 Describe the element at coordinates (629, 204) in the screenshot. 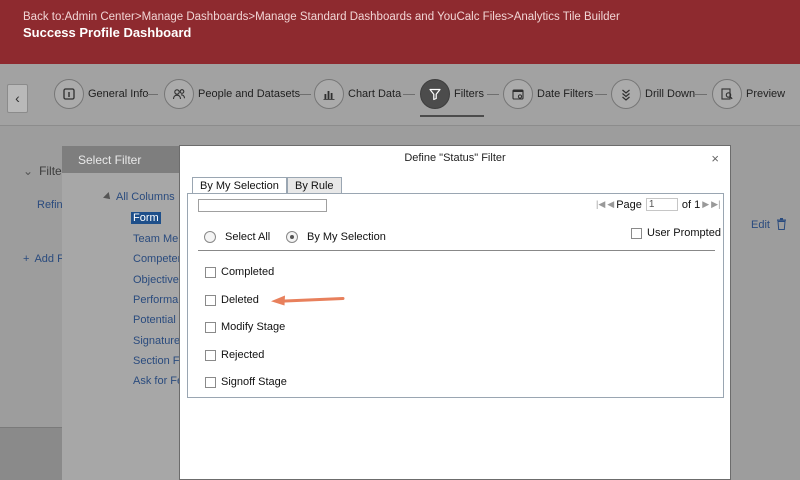

I see `page-label: Page` at that location.